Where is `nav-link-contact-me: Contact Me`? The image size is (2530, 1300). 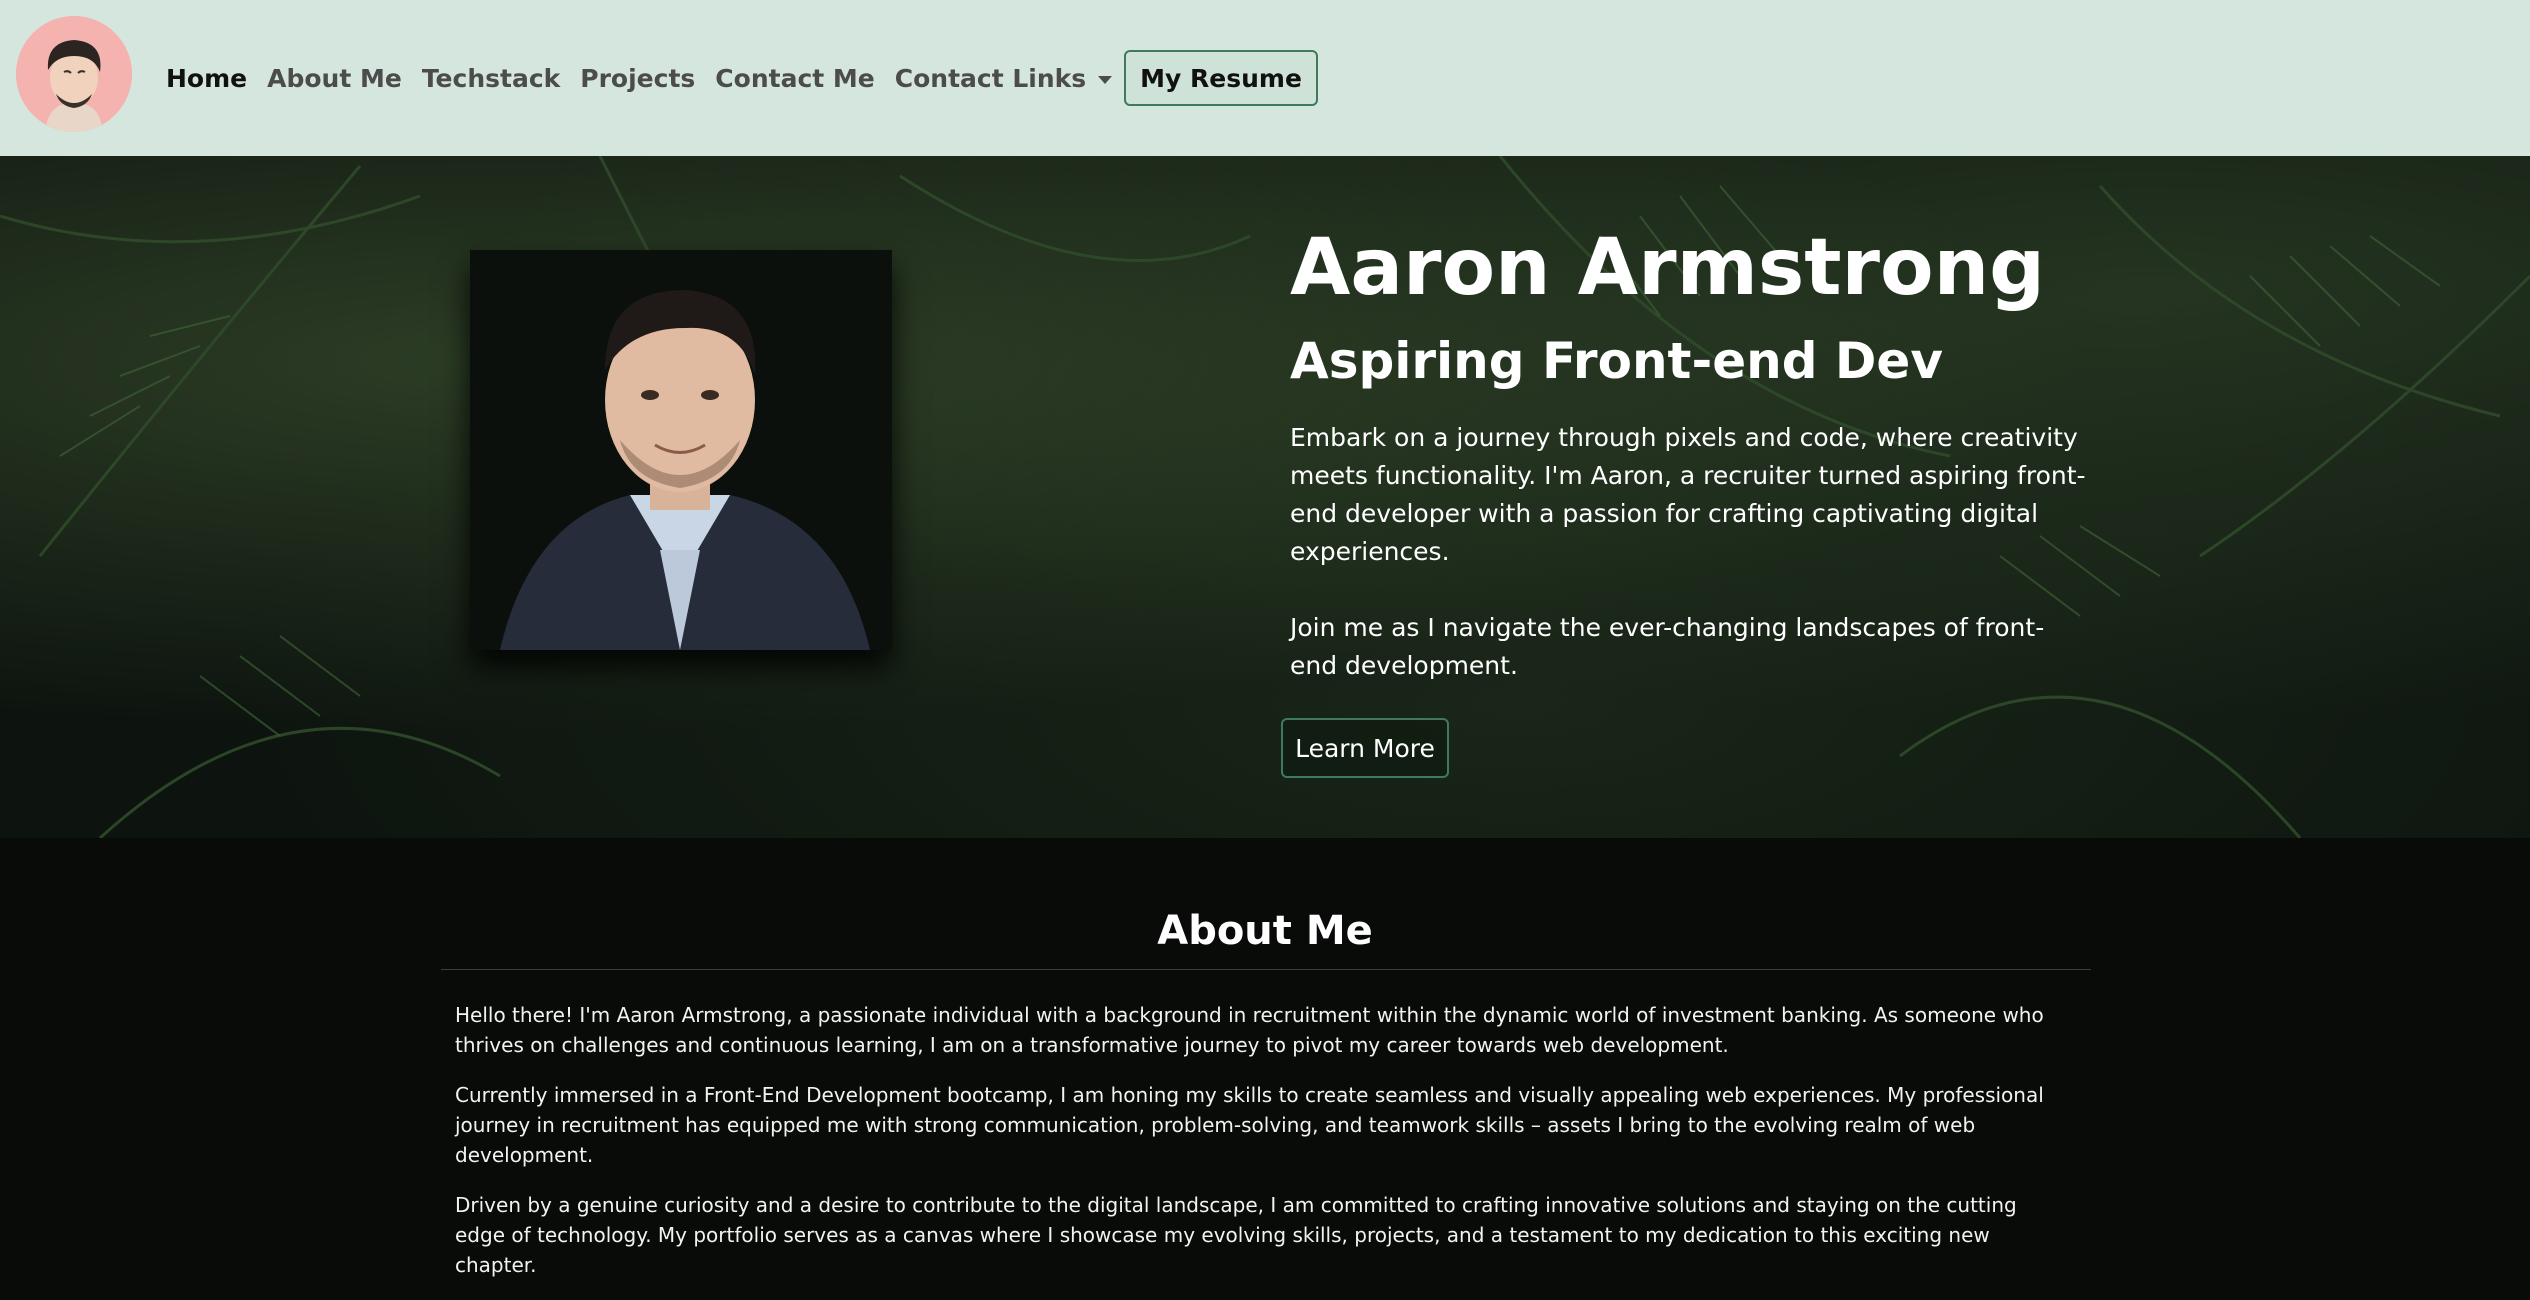 nav-link-contact-me: Contact Me is located at coordinates (794, 78).